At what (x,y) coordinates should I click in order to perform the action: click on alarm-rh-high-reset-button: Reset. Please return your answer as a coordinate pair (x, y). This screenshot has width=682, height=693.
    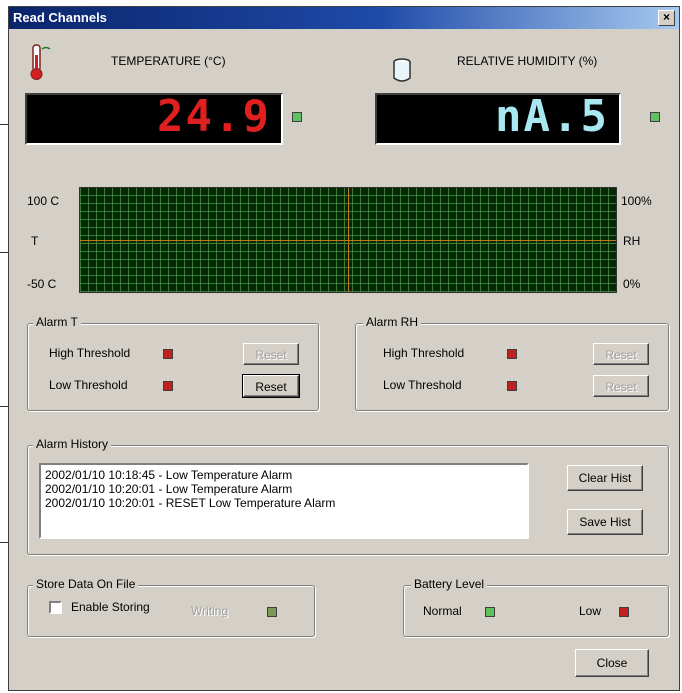
    Looking at the image, I should click on (621, 354).